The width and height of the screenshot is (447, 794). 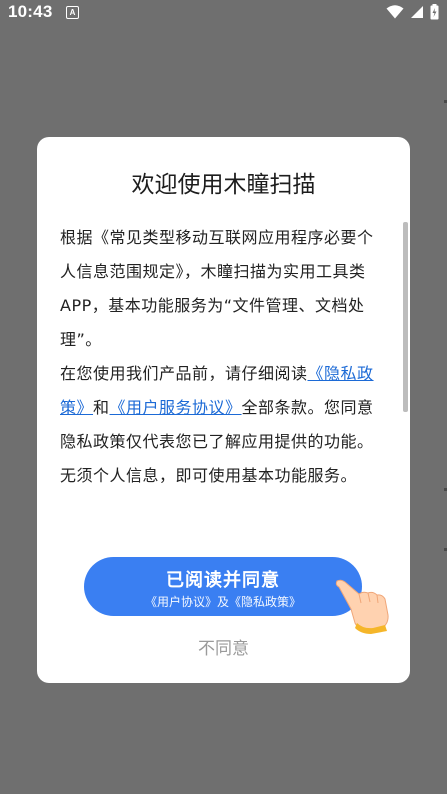 I want to click on agree-button: 已阅读并同意 《用户协议》及《隐私政策》, so click(x=223, y=586).